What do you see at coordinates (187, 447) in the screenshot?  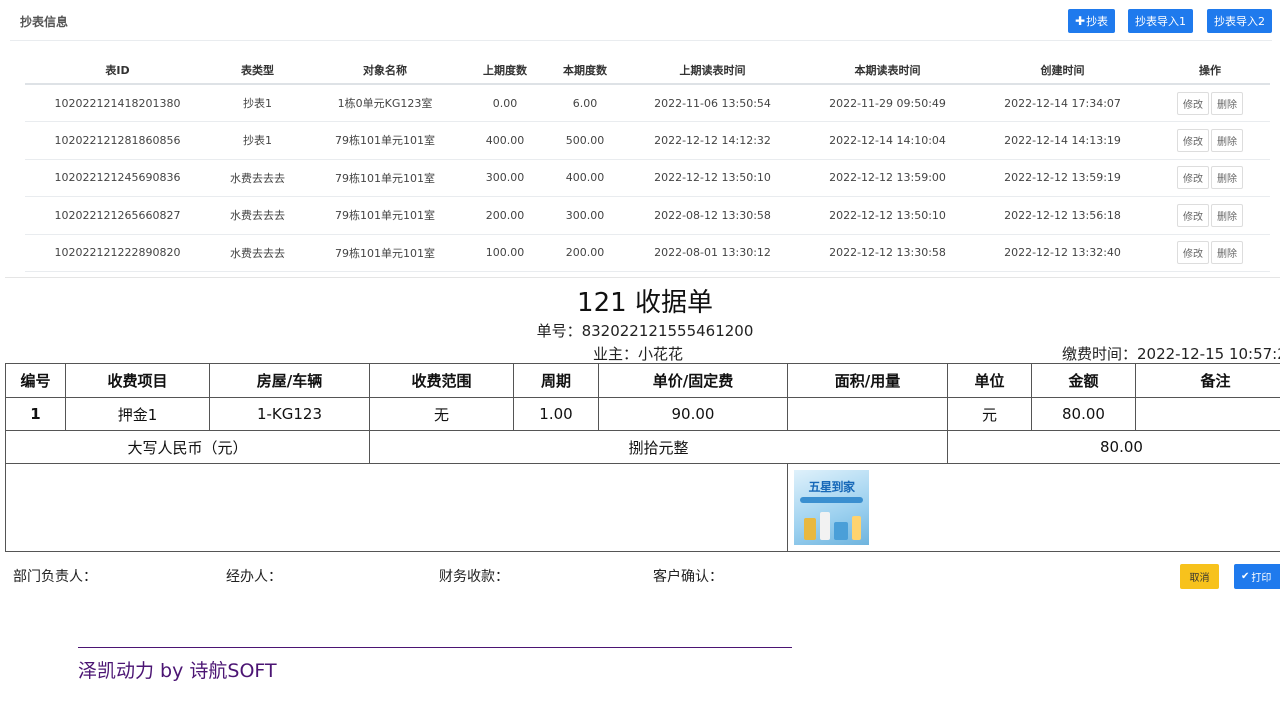 I see `capital-label: 大写人民币（元）` at bounding box center [187, 447].